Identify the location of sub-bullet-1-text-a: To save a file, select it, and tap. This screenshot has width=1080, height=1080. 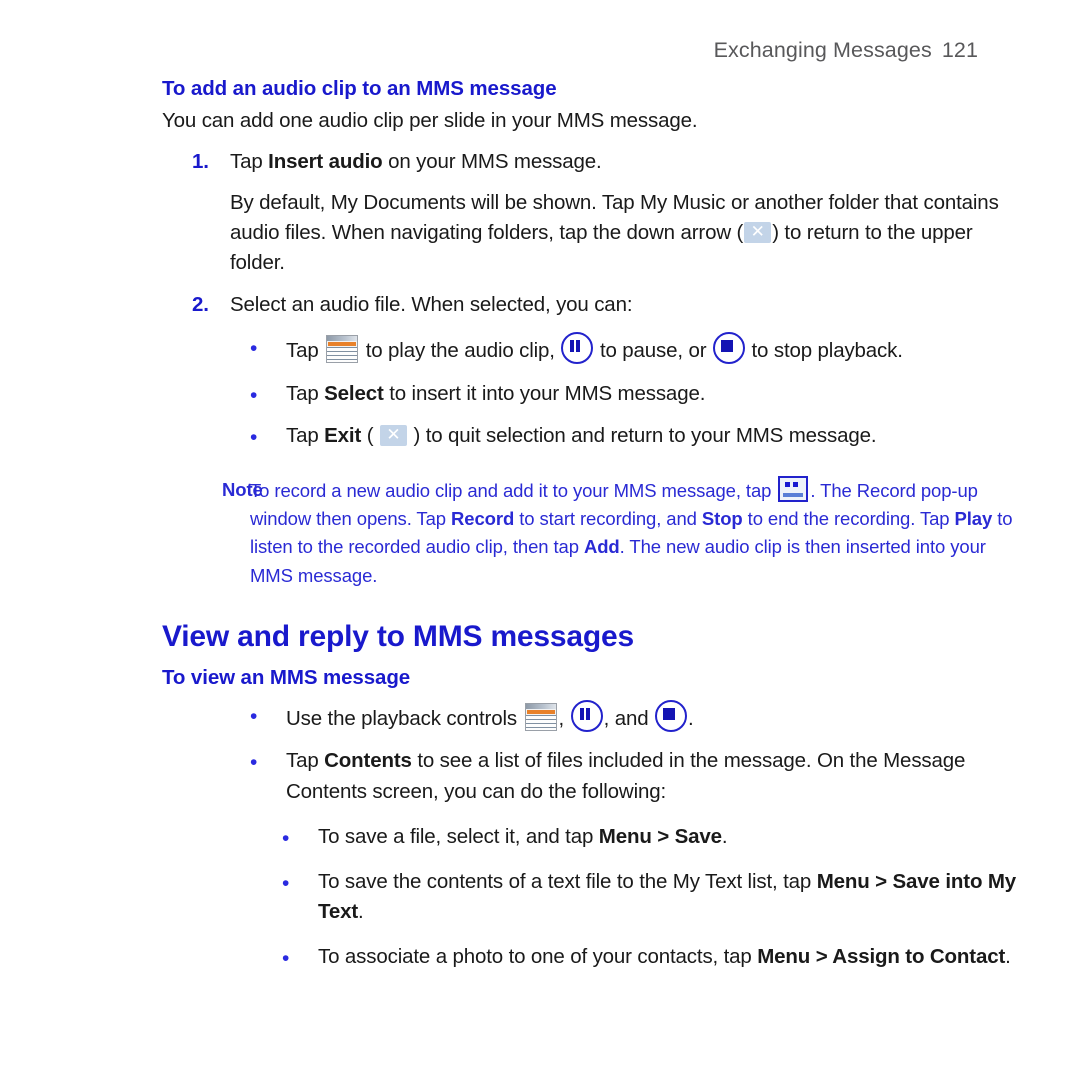
(458, 836).